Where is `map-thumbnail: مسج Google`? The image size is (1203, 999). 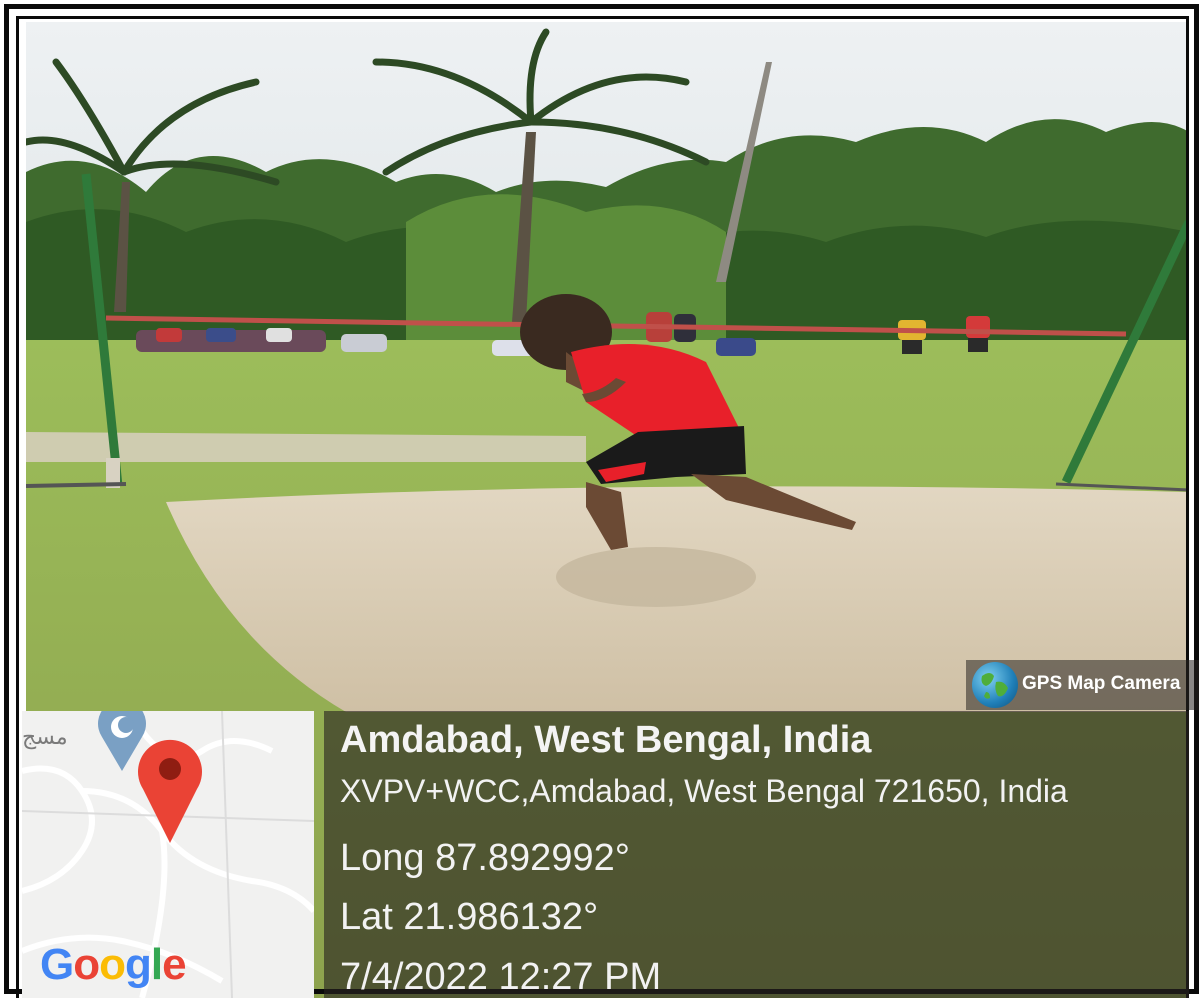 map-thumbnail: مسج Google is located at coordinates (168, 854).